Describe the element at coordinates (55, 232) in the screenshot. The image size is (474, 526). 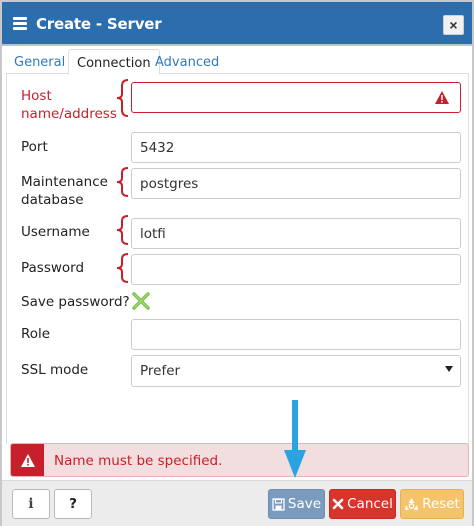
I see `username-label: Username` at that location.